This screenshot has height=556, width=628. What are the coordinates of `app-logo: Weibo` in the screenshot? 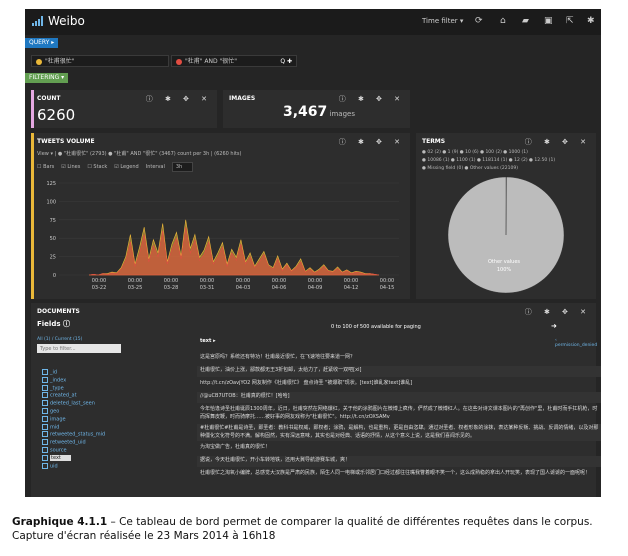 It's located at (58, 21).